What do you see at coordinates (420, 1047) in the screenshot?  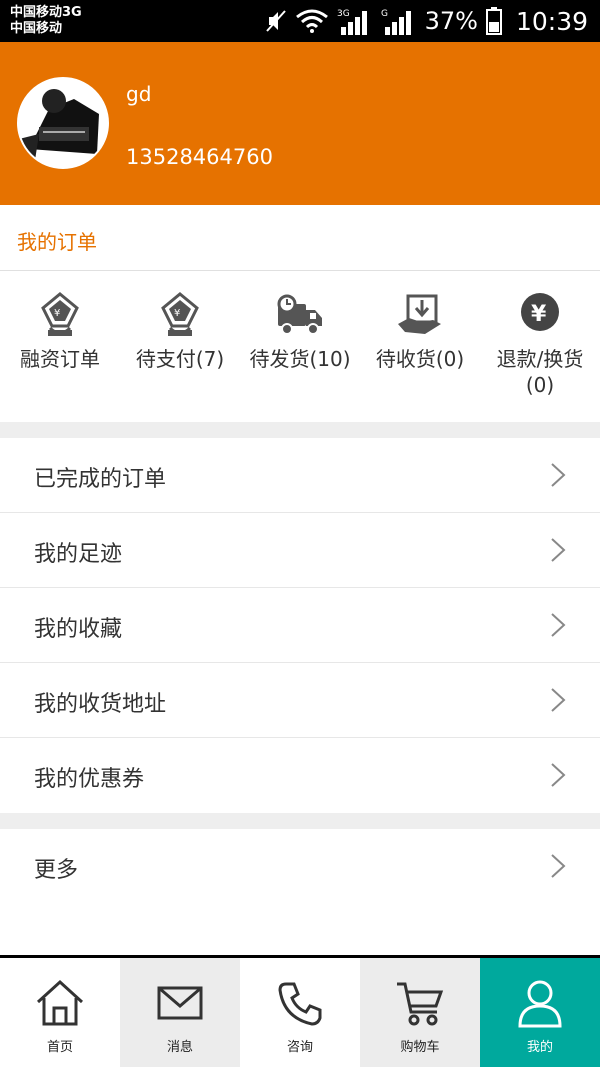 I see `tab-label: 购物车` at bounding box center [420, 1047].